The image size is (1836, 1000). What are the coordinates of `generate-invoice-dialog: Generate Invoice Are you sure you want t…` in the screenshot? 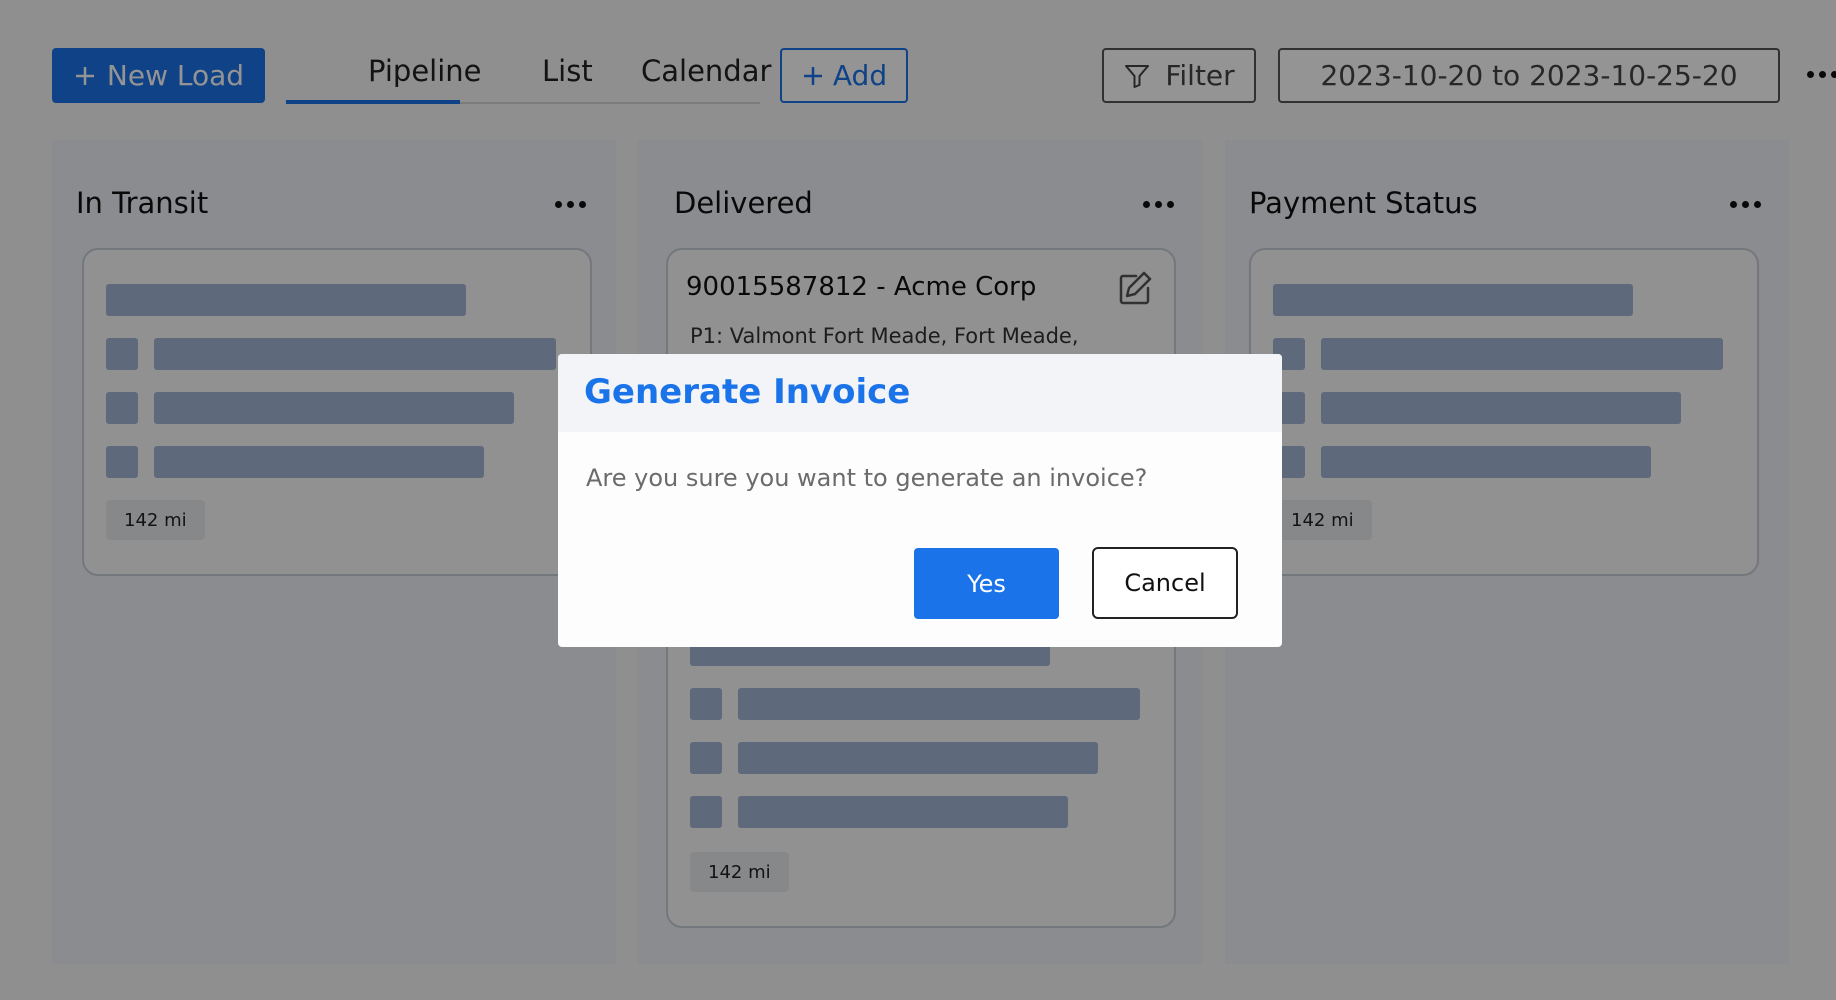 It's located at (920, 500).